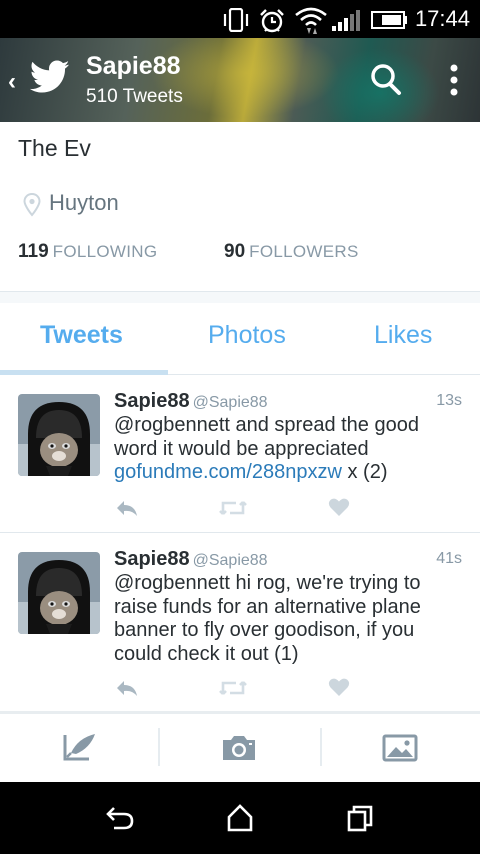  I want to click on search-icon, so click(386, 79).